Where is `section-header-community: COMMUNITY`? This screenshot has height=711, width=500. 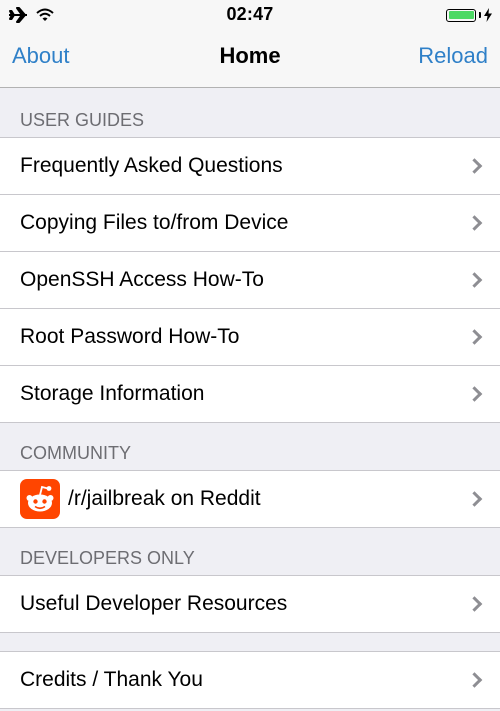
section-header-community: COMMUNITY is located at coordinates (250, 447).